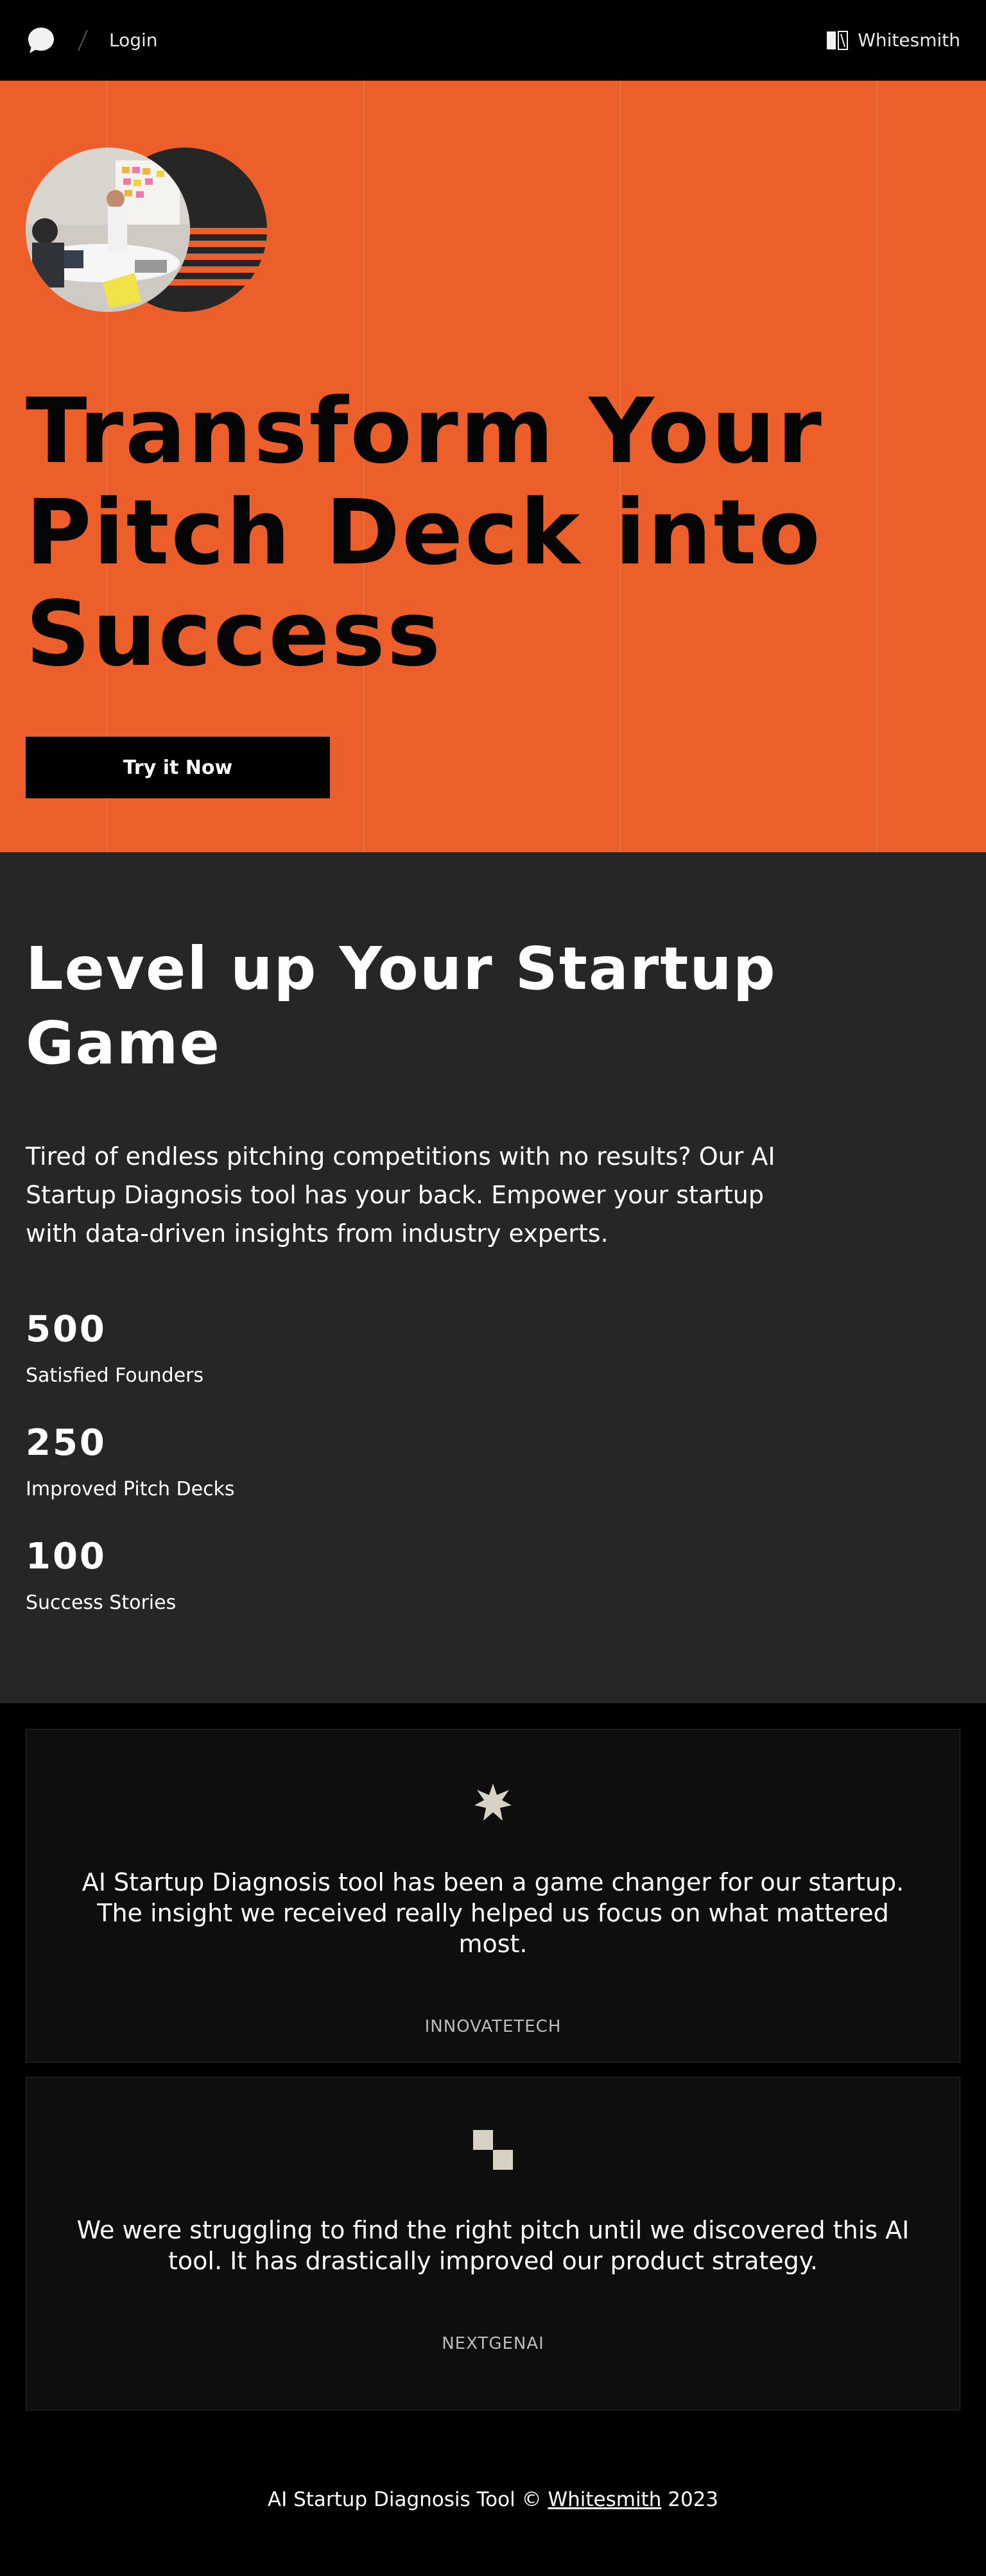 Image resolution: width=986 pixels, height=2576 pixels. What do you see at coordinates (411, 1006) in the screenshot?
I see `section-title: Level up Your Startup Game` at bounding box center [411, 1006].